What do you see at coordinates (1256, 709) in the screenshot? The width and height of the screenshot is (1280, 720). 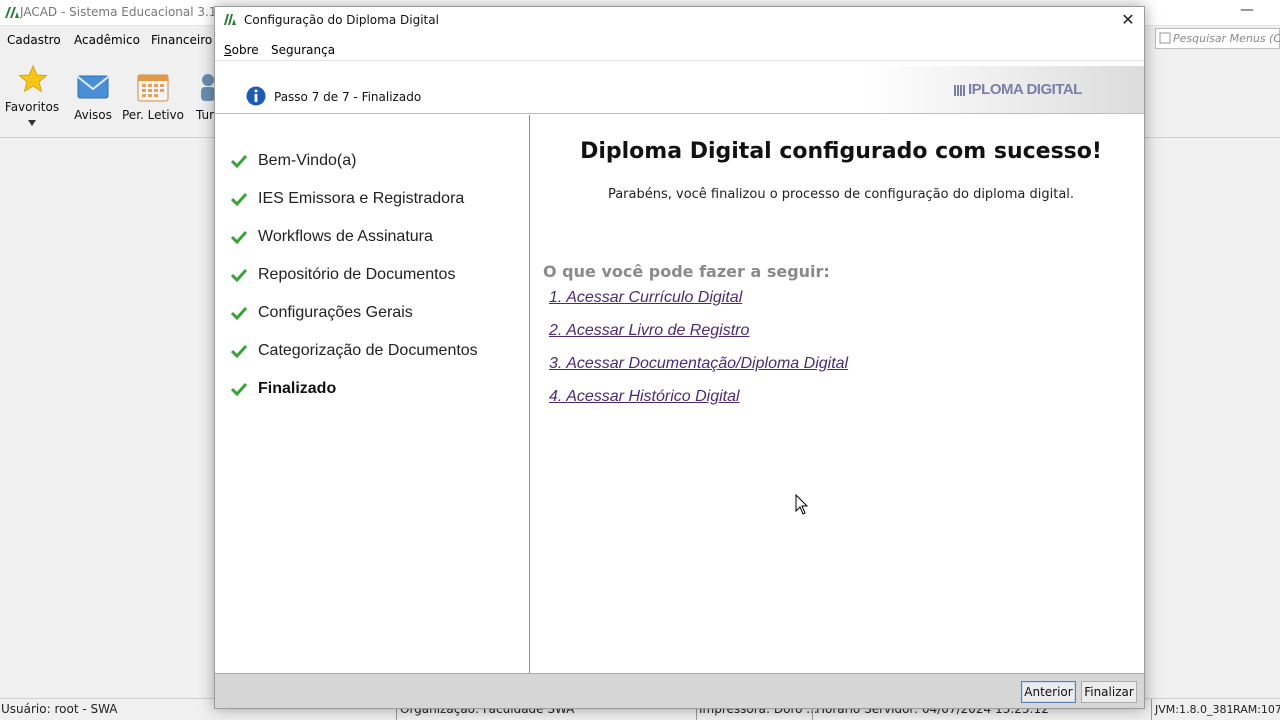 I see `status-ram: RAM:107,` at bounding box center [1256, 709].